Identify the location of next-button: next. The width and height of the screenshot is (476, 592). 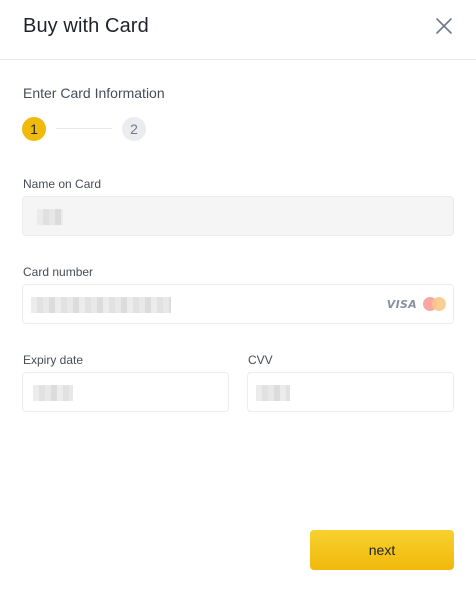
(382, 550).